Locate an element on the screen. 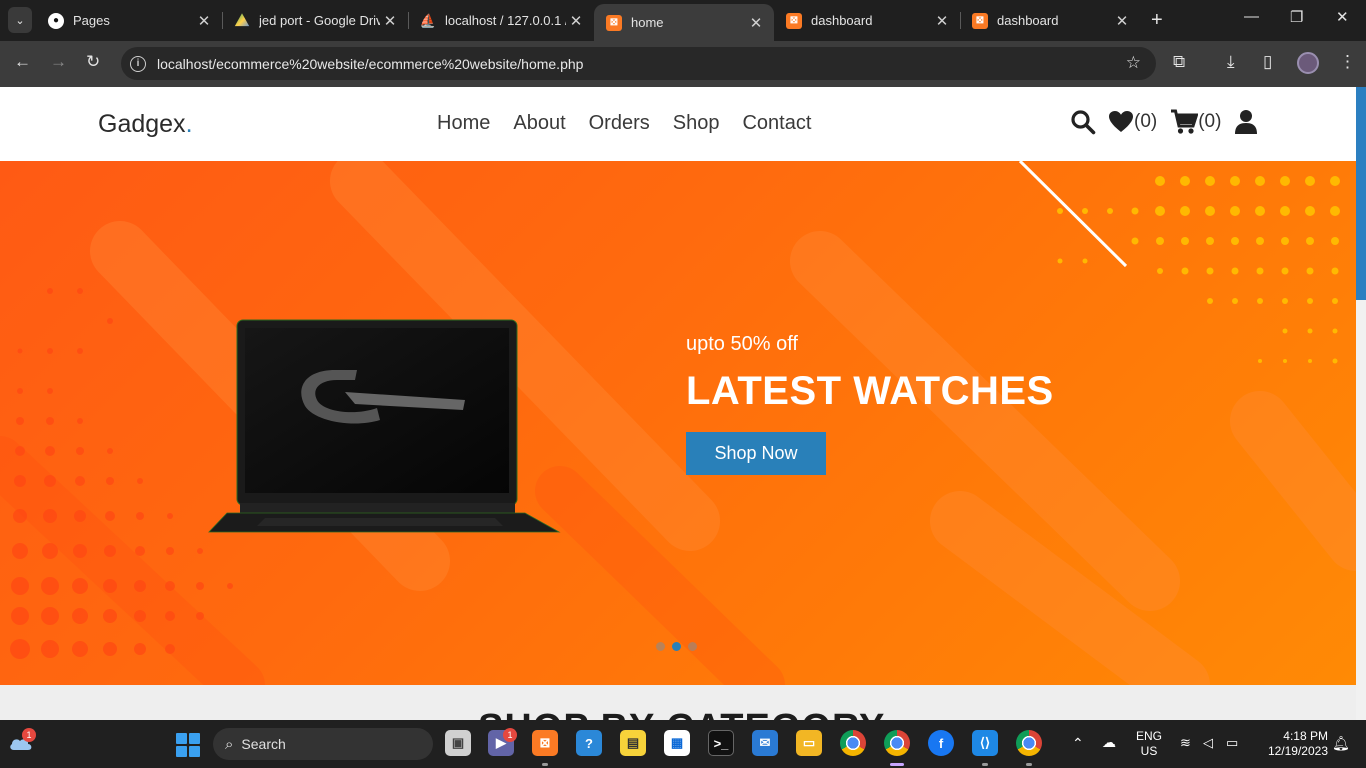  tab-search-button: ⌄ is located at coordinates (20, 20).